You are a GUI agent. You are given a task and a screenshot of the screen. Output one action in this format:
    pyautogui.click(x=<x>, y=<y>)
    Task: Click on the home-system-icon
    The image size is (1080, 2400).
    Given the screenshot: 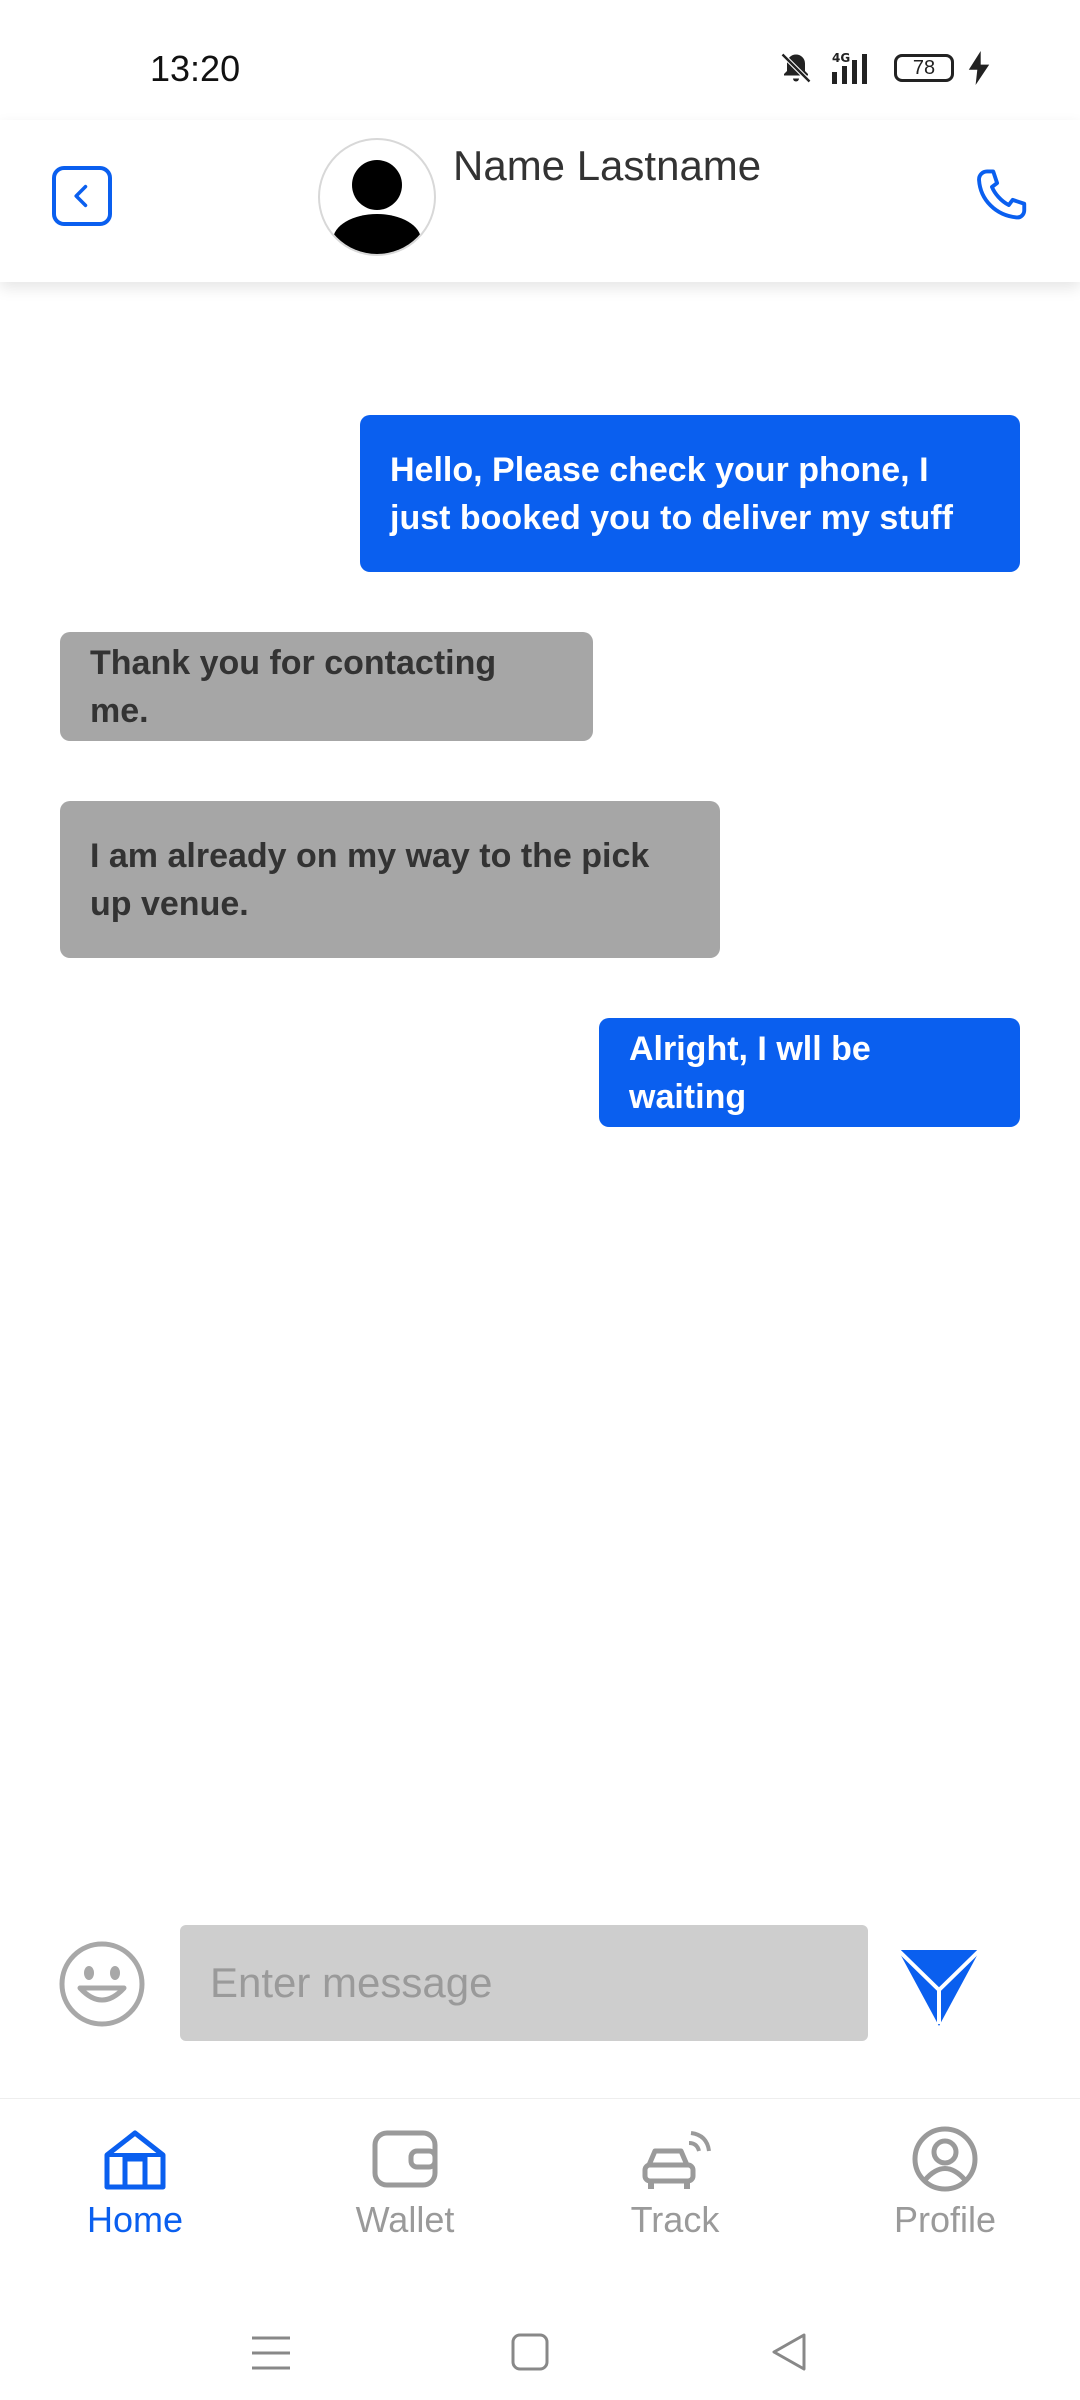 What is the action you would take?
    pyautogui.click(x=530, y=2352)
    